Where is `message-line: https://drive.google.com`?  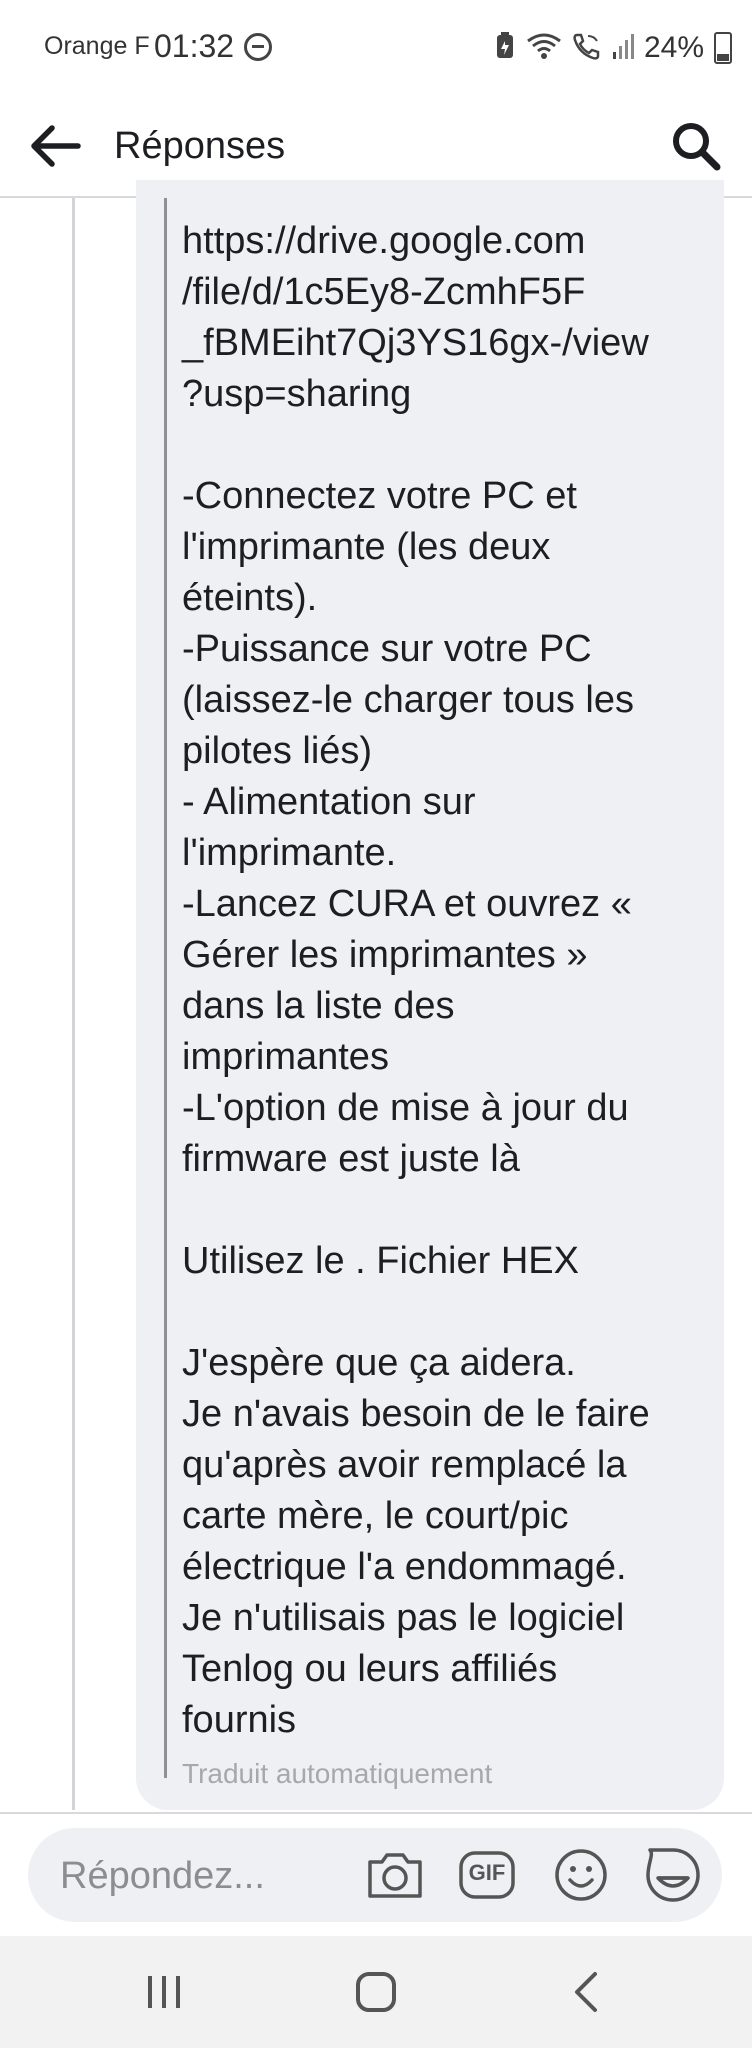 message-line: https://drive.google.com is located at coordinates (384, 241).